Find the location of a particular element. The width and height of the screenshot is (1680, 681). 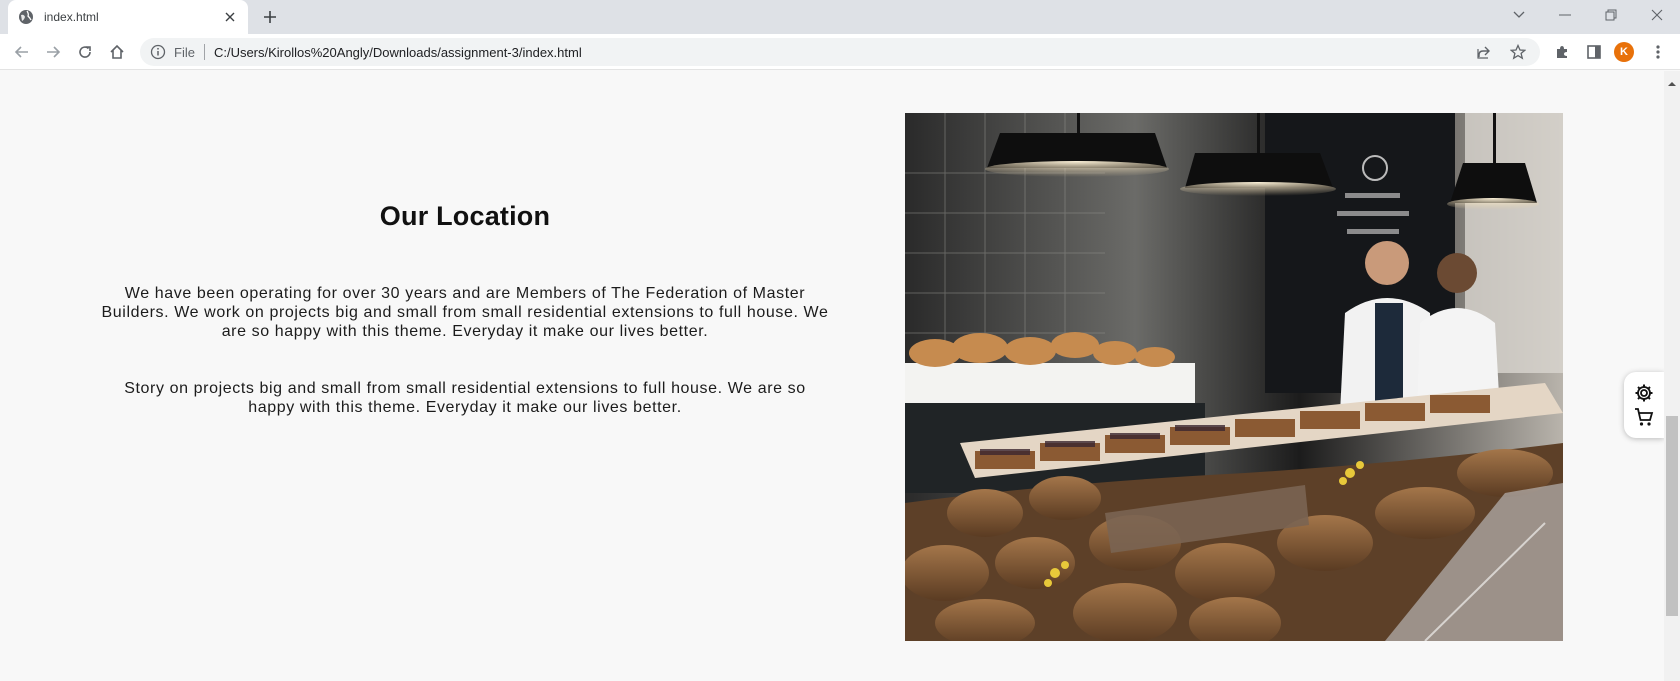

profile-avatar: K is located at coordinates (1624, 52).